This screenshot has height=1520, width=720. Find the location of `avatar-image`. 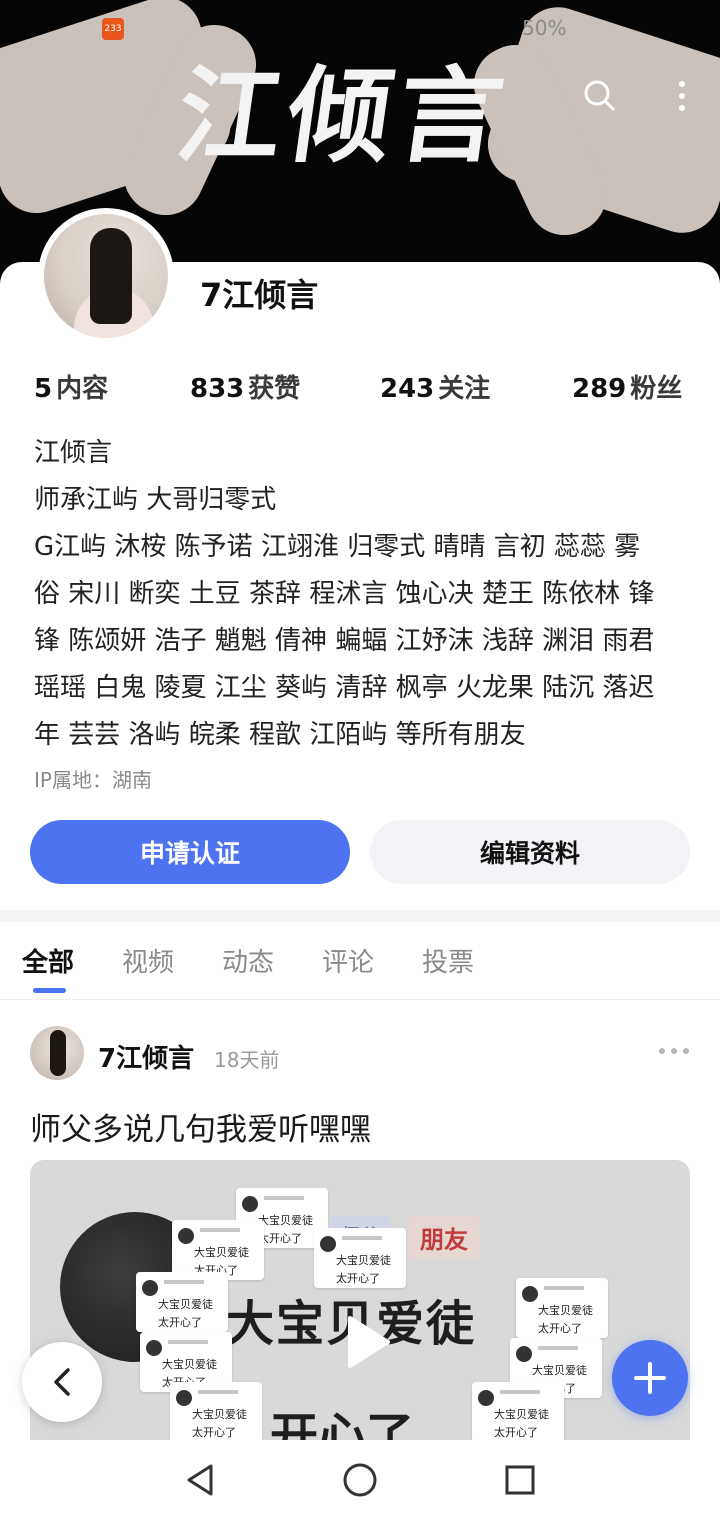

avatar-image is located at coordinates (106, 276).